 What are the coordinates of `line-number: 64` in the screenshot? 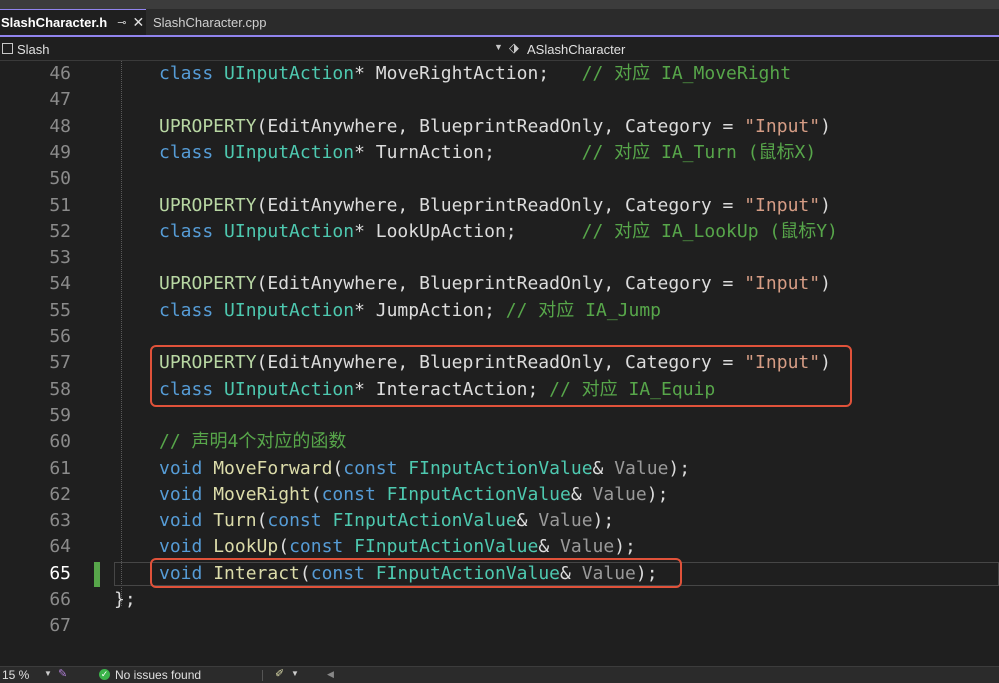 It's located at (60, 547).